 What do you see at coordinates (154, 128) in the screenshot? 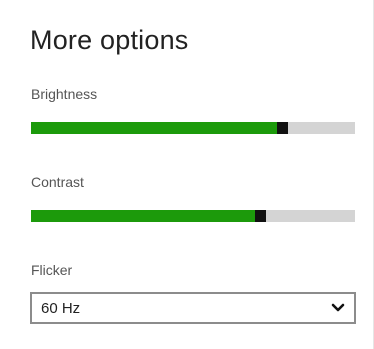
I see `brightness-slider-fill` at bounding box center [154, 128].